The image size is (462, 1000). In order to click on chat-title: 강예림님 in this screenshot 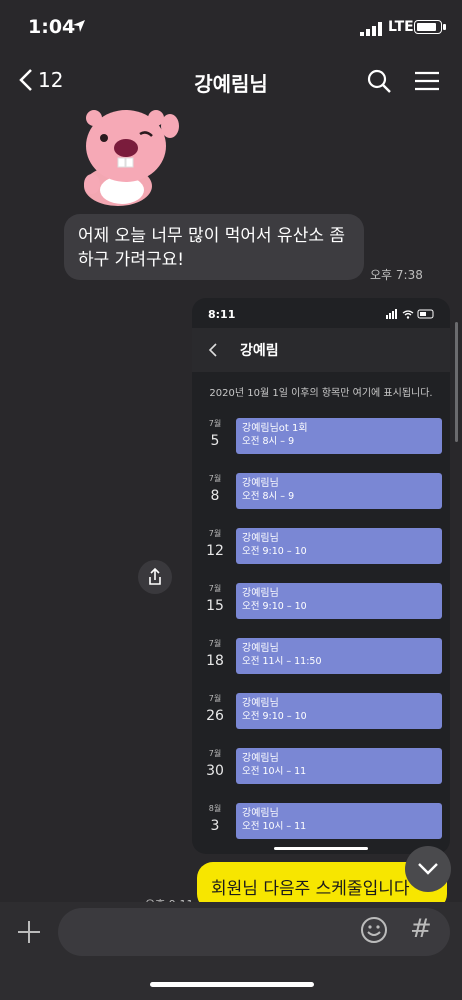, I will do `click(231, 84)`.